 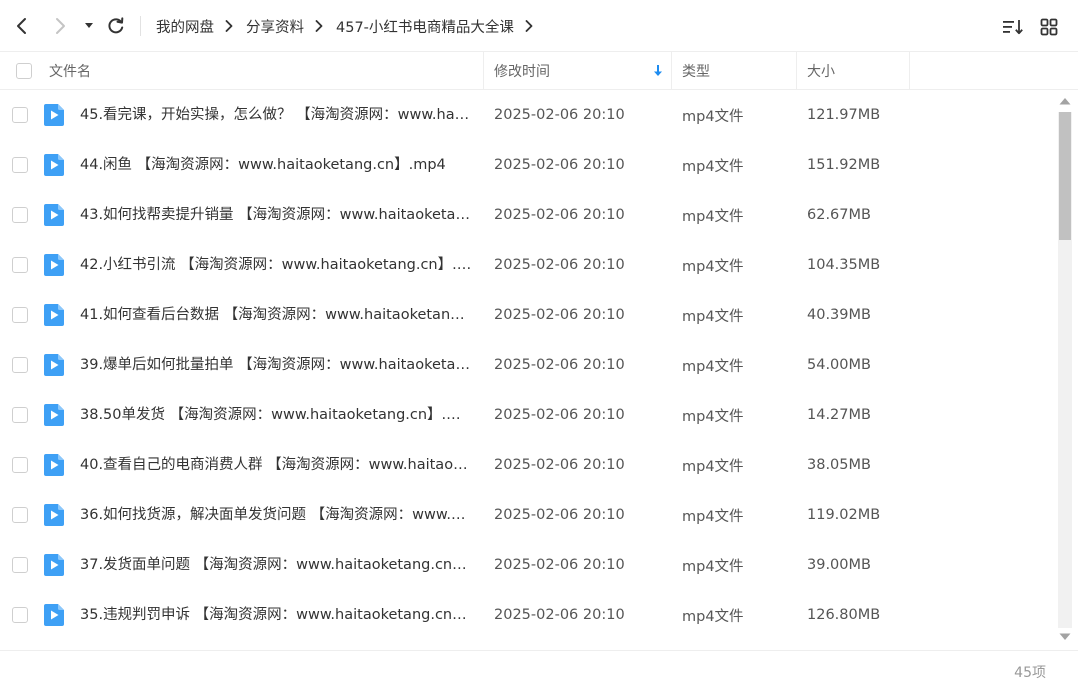 What do you see at coordinates (839, 415) in the screenshot?
I see `file-size: 14.27MB` at bounding box center [839, 415].